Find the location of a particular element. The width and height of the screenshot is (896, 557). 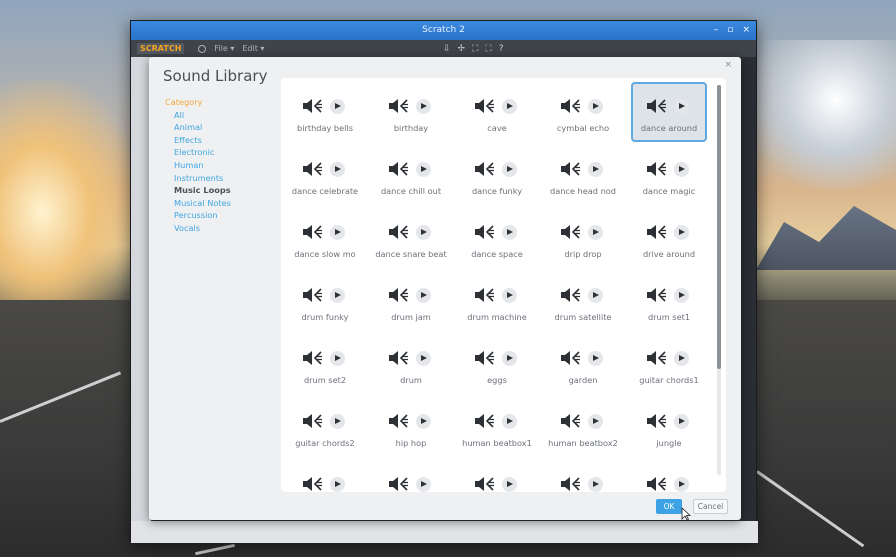

sound-tile: drum is located at coordinates (411, 364).